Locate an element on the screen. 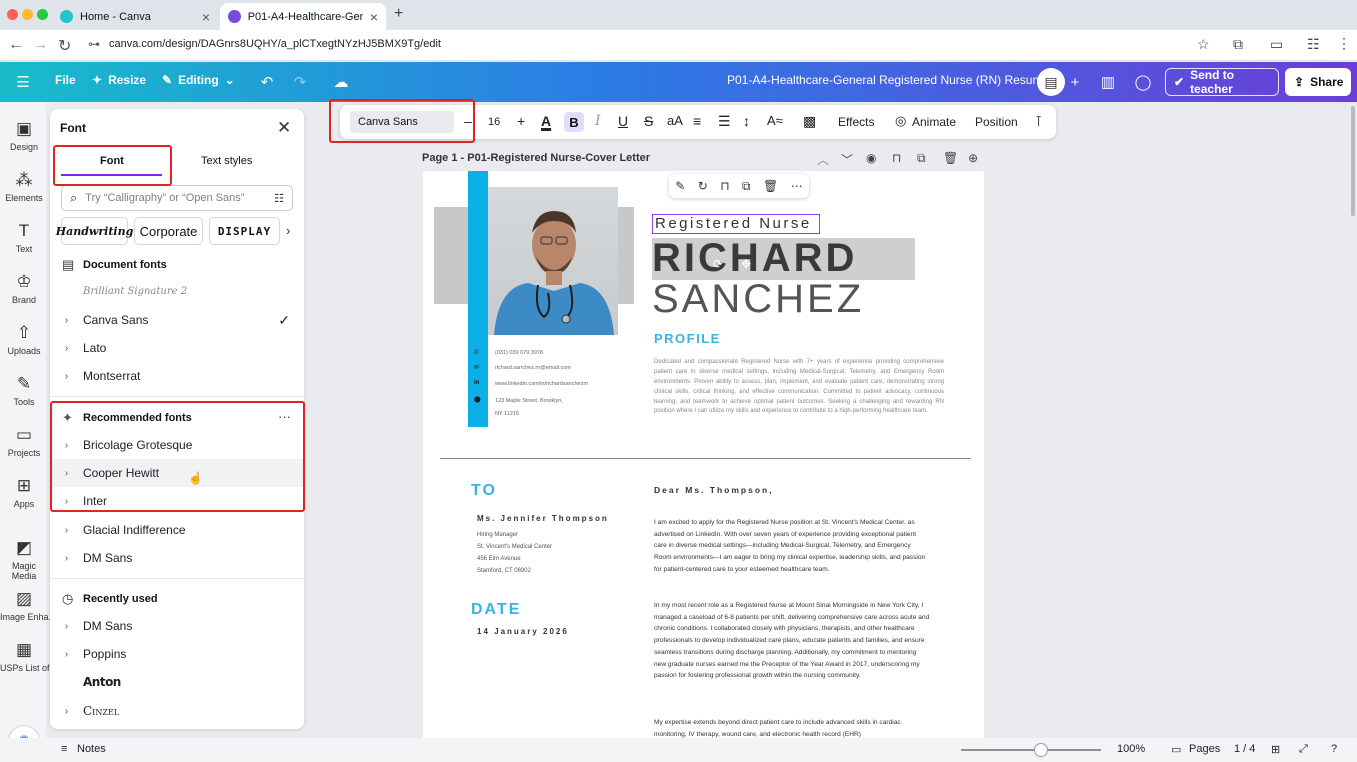  file-menu: File is located at coordinates (65, 80).